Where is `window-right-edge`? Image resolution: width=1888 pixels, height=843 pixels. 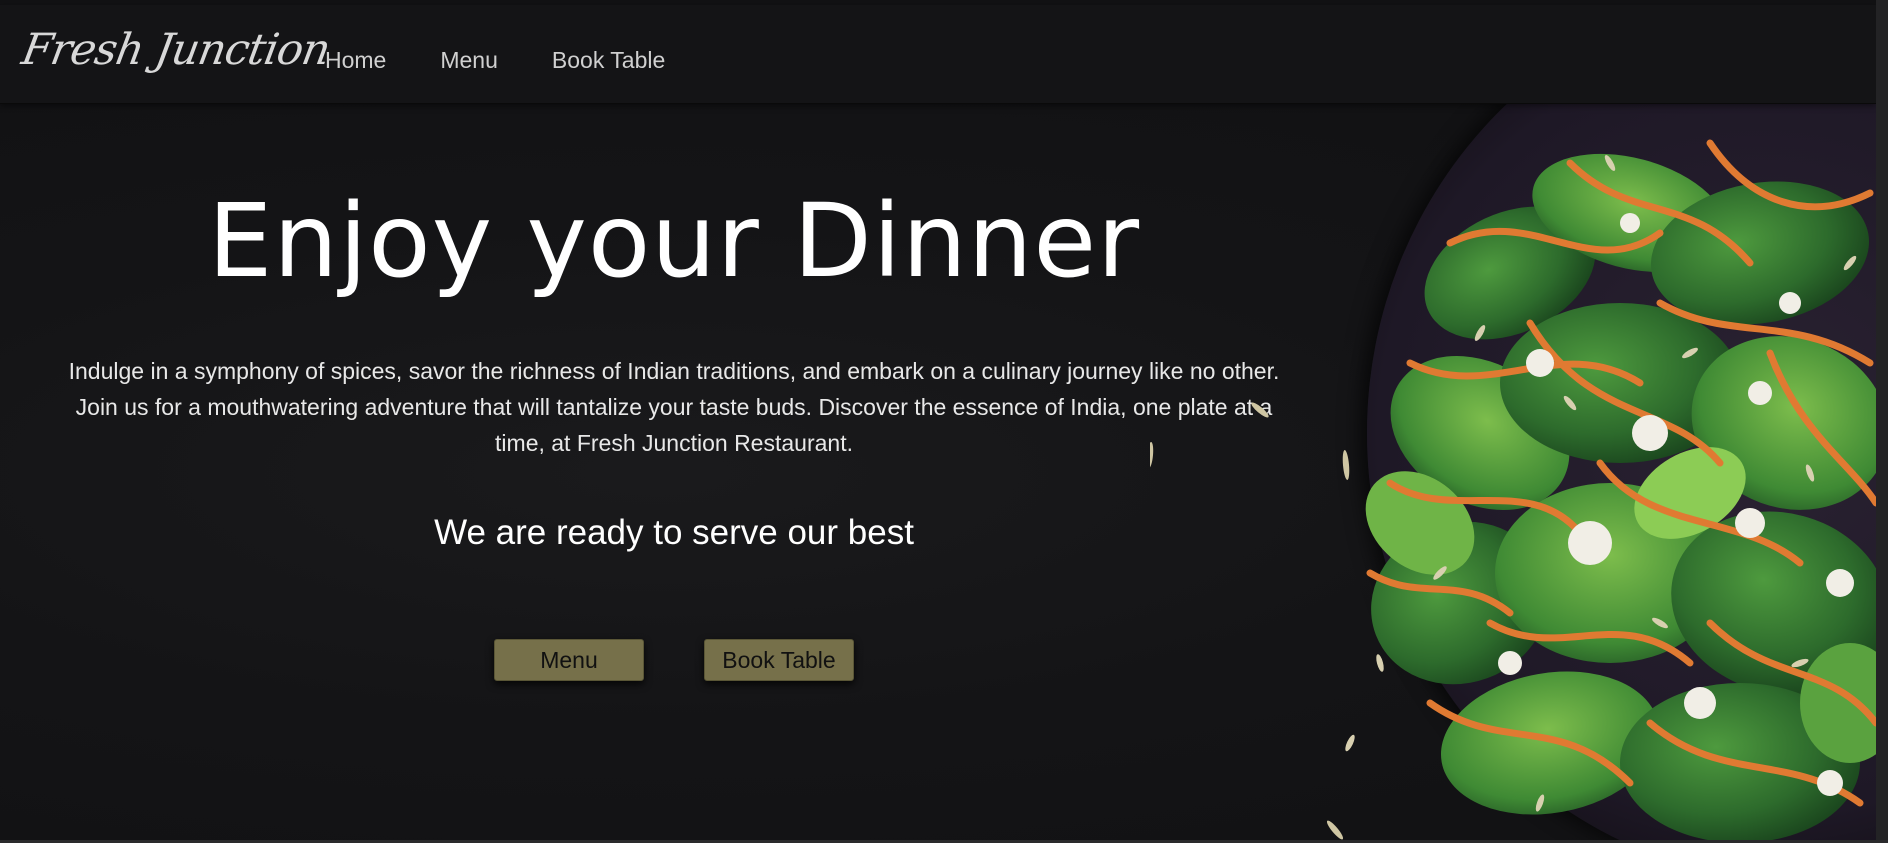 window-right-edge is located at coordinates (1882, 421).